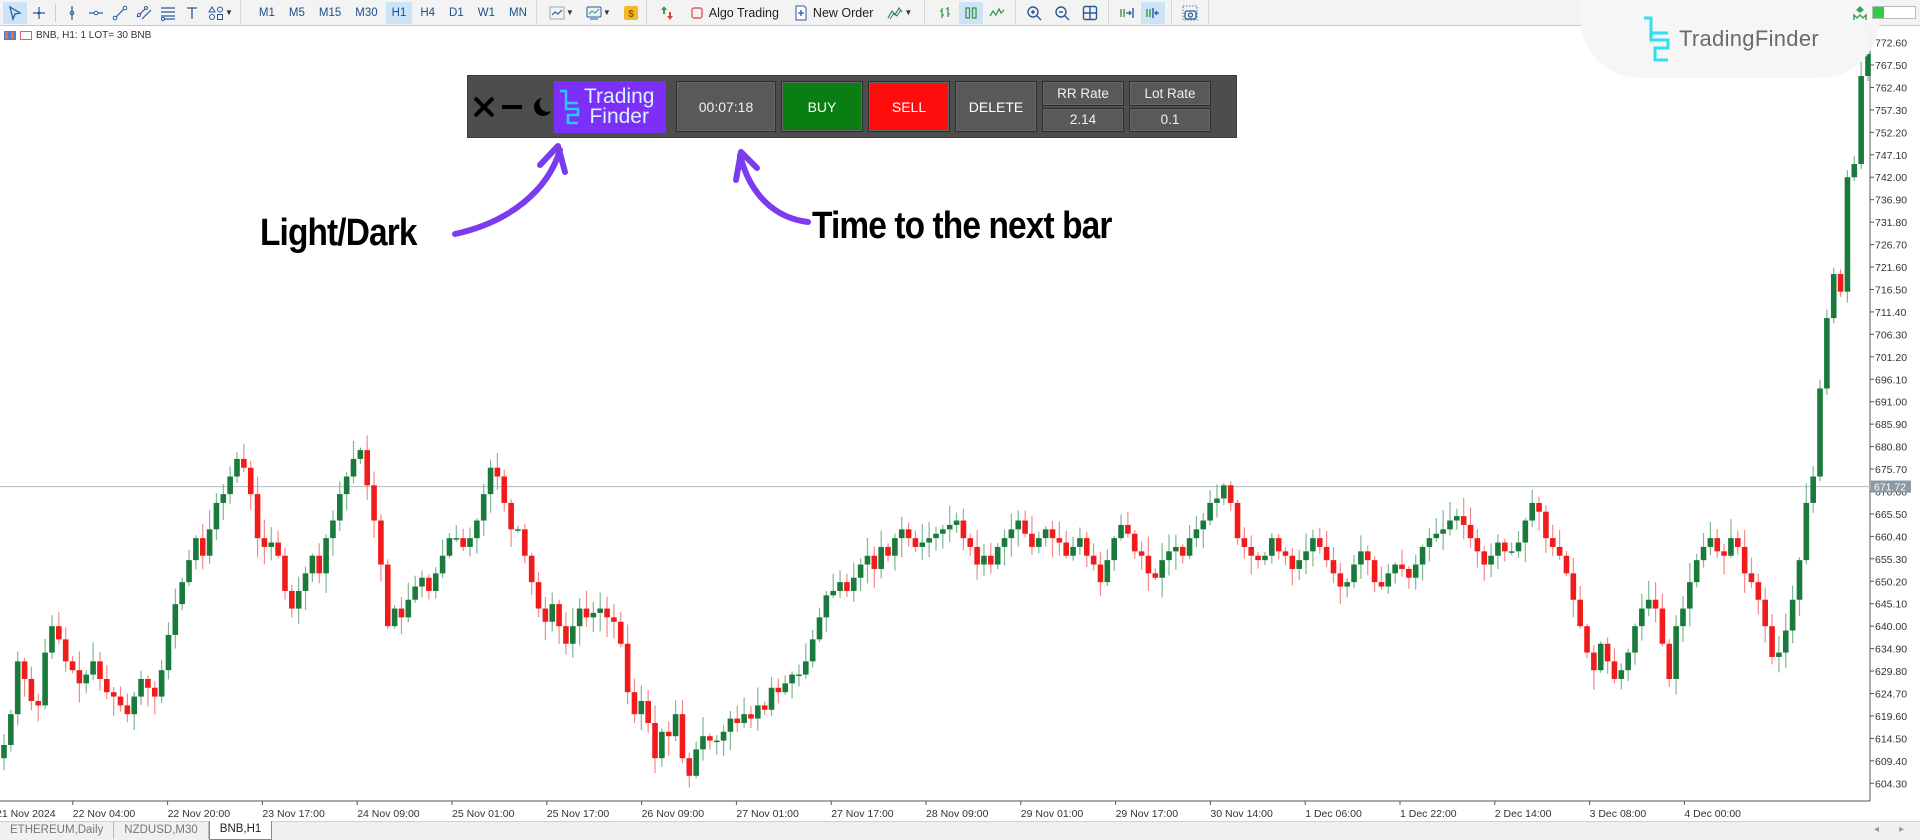 The width and height of the screenshot is (1920, 840). What do you see at coordinates (456, 13) in the screenshot?
I see `timeframe-d1: D1` at bounding box center [456, 13].